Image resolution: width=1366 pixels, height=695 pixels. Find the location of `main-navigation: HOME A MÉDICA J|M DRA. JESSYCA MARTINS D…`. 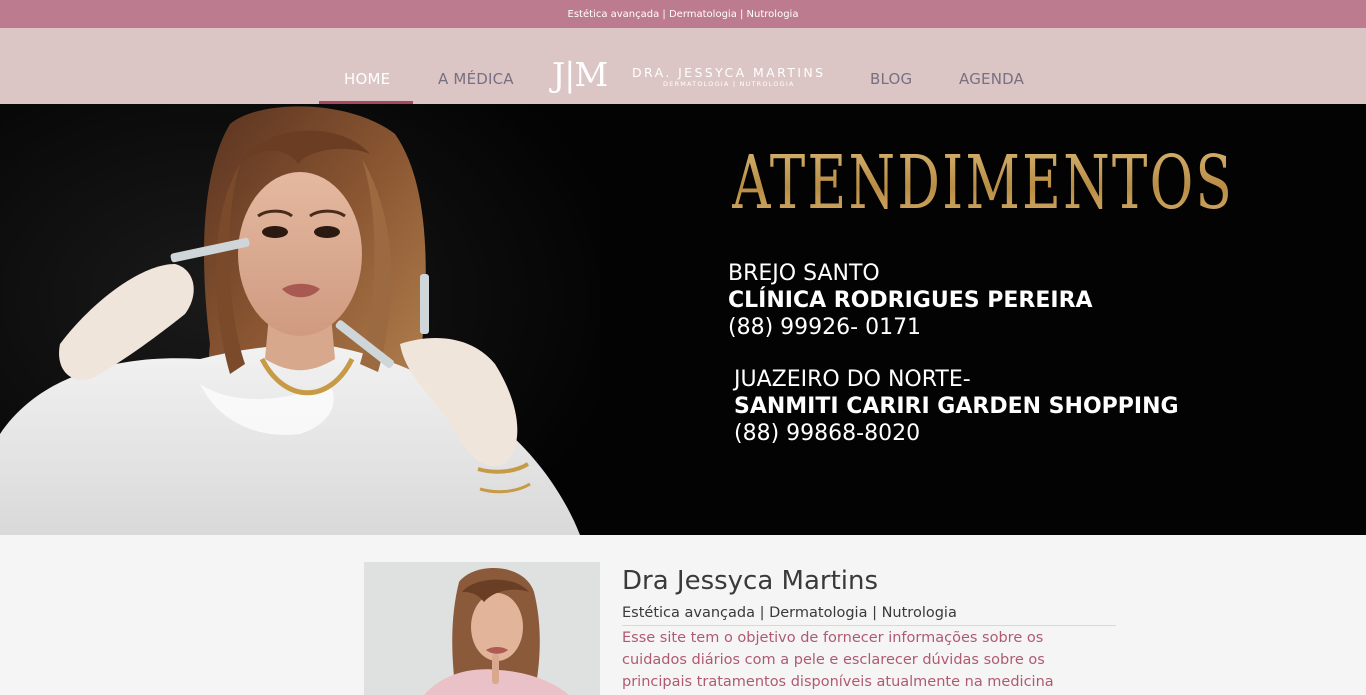

main-navigation: HOME A MÉDICA J|M DRA. JESSYCA MARTINS D… is located at coordinates (683, 66).